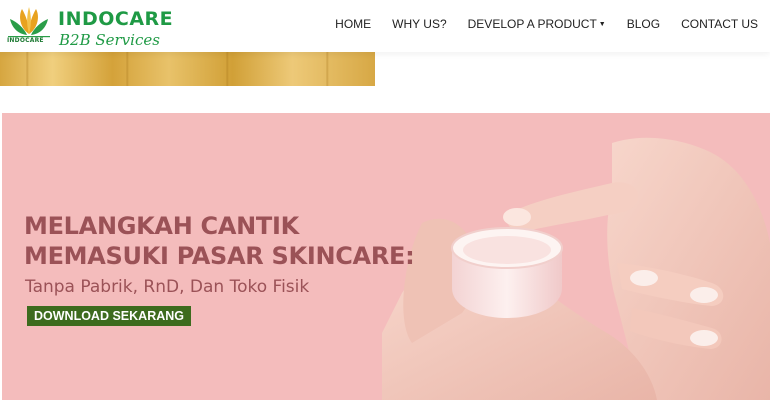  Describe the element at coordinates (353, 24) in the screenshot. I see `nav-item-home: HOME` at that location.